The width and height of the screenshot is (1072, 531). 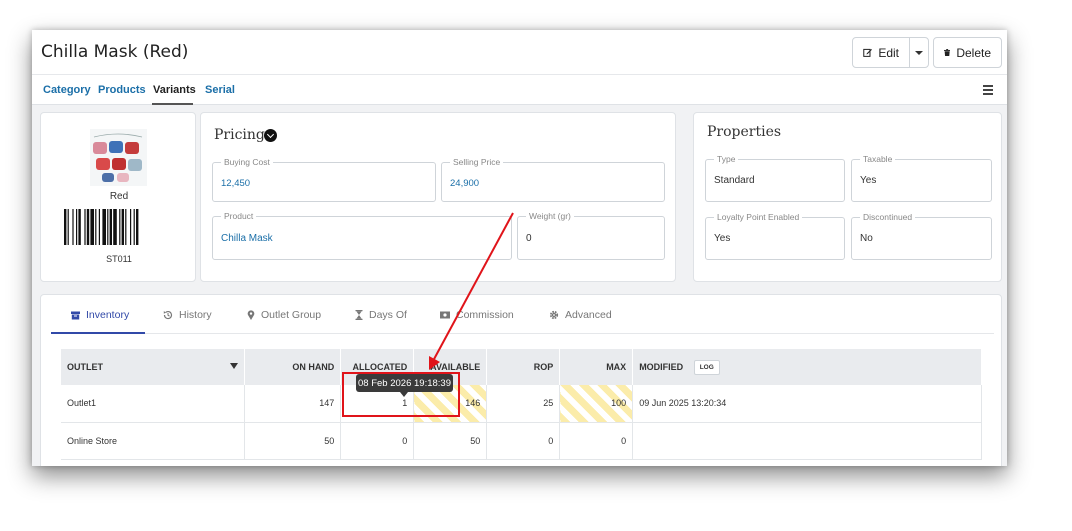 I want to click on filter-icon, so click(x=234, y=366).